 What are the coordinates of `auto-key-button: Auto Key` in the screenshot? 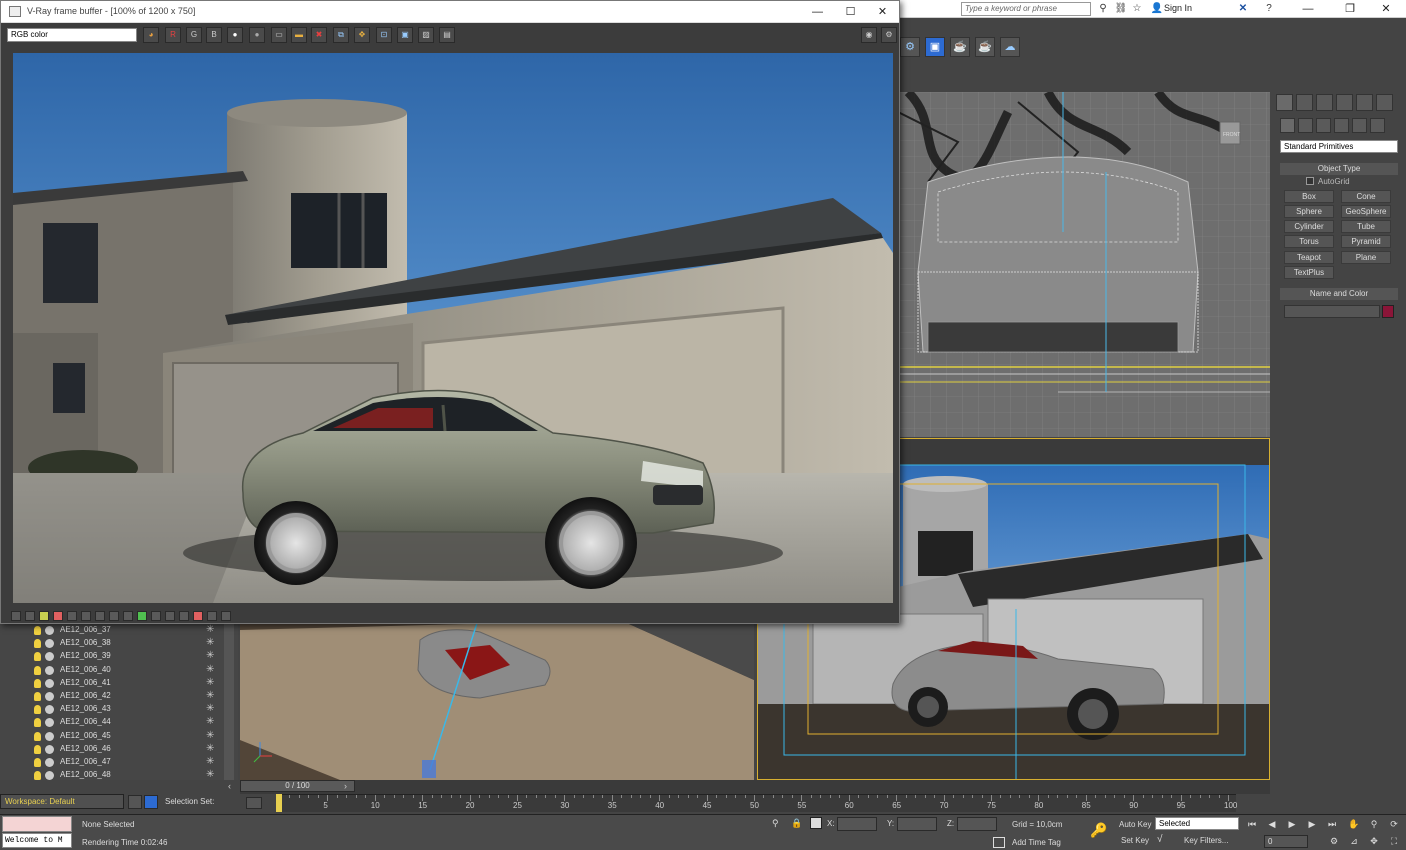 It's located at (1135, 824).